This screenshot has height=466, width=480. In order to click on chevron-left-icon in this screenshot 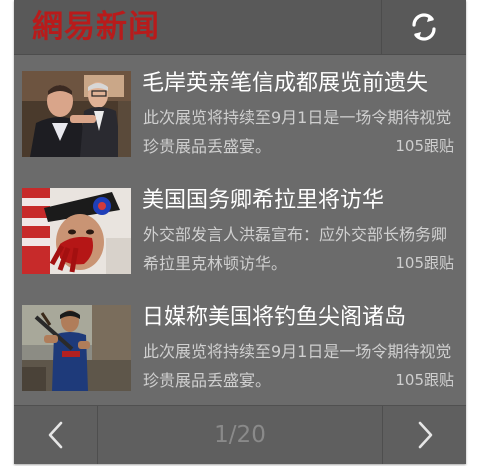, I will do `click(55, 435)`.